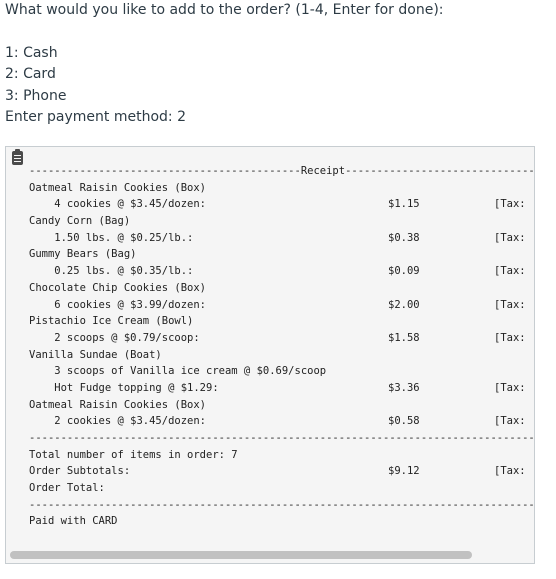 Image resolution: width=556 pixels, height=579 pixels. What do you see at coordinates (281, 204) in the screenshot?
I see `item-detail-row: 4 cookies @ $3.45/dozen: $1.15 [Tax:` at bounding box center [281, 204].